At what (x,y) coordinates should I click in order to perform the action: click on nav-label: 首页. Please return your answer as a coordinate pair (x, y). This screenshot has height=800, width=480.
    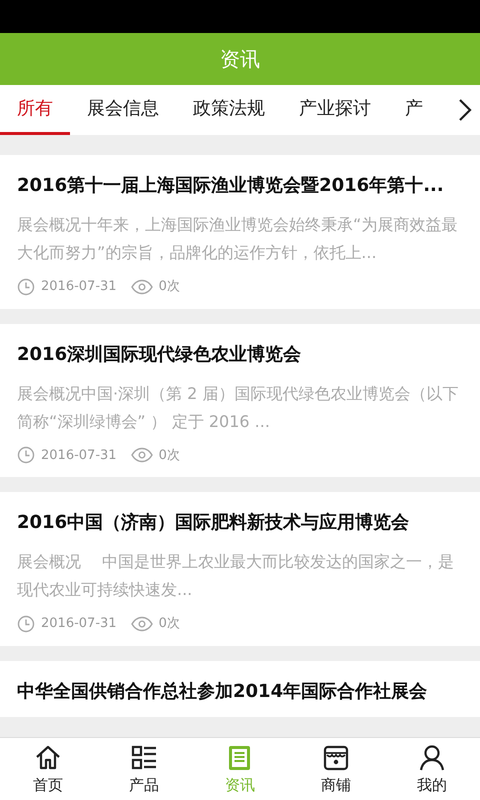
    Looking at the image, I should click on (48, 785).